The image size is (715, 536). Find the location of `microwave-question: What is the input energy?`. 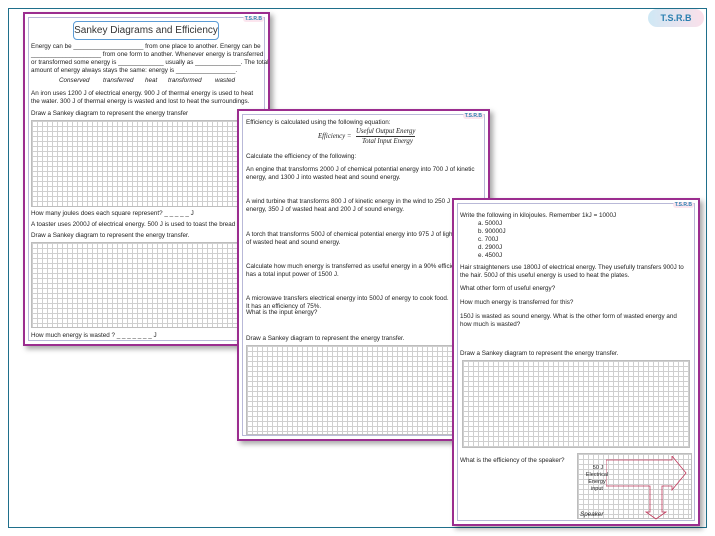

microwave-question: What is the input energy? is located at coordinates (282, 312).